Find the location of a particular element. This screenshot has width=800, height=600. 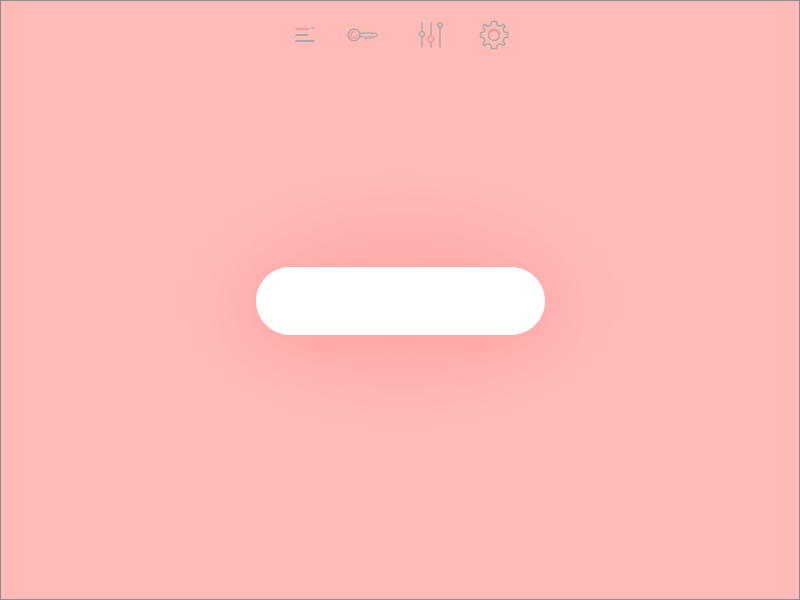

menu-lines-icon is located at coordinates (305, 34).